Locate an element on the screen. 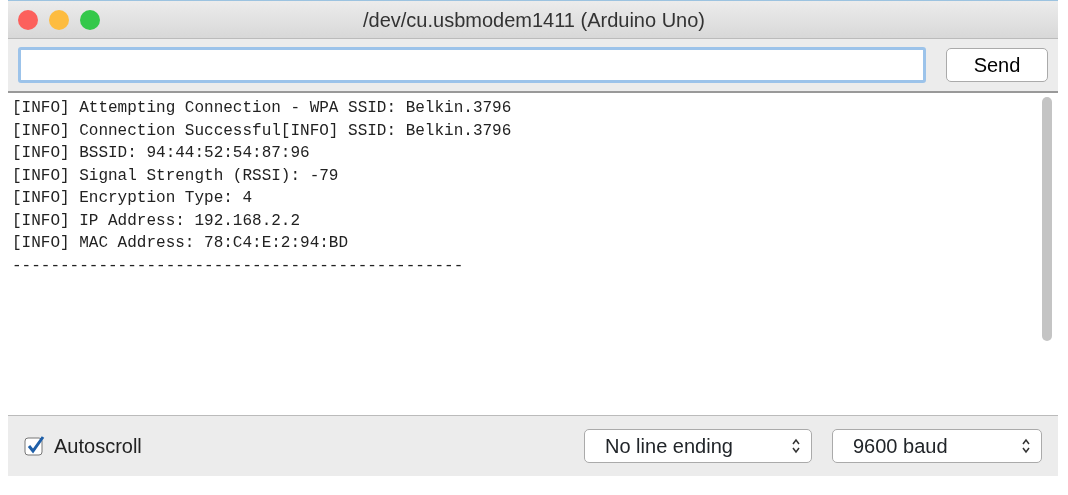 The width and height of the screenshot is (1068, 495). output-line: [INFO] Connection Successful[INFO] SSID: Belkin.3796 is located at coordinates (262, 131).